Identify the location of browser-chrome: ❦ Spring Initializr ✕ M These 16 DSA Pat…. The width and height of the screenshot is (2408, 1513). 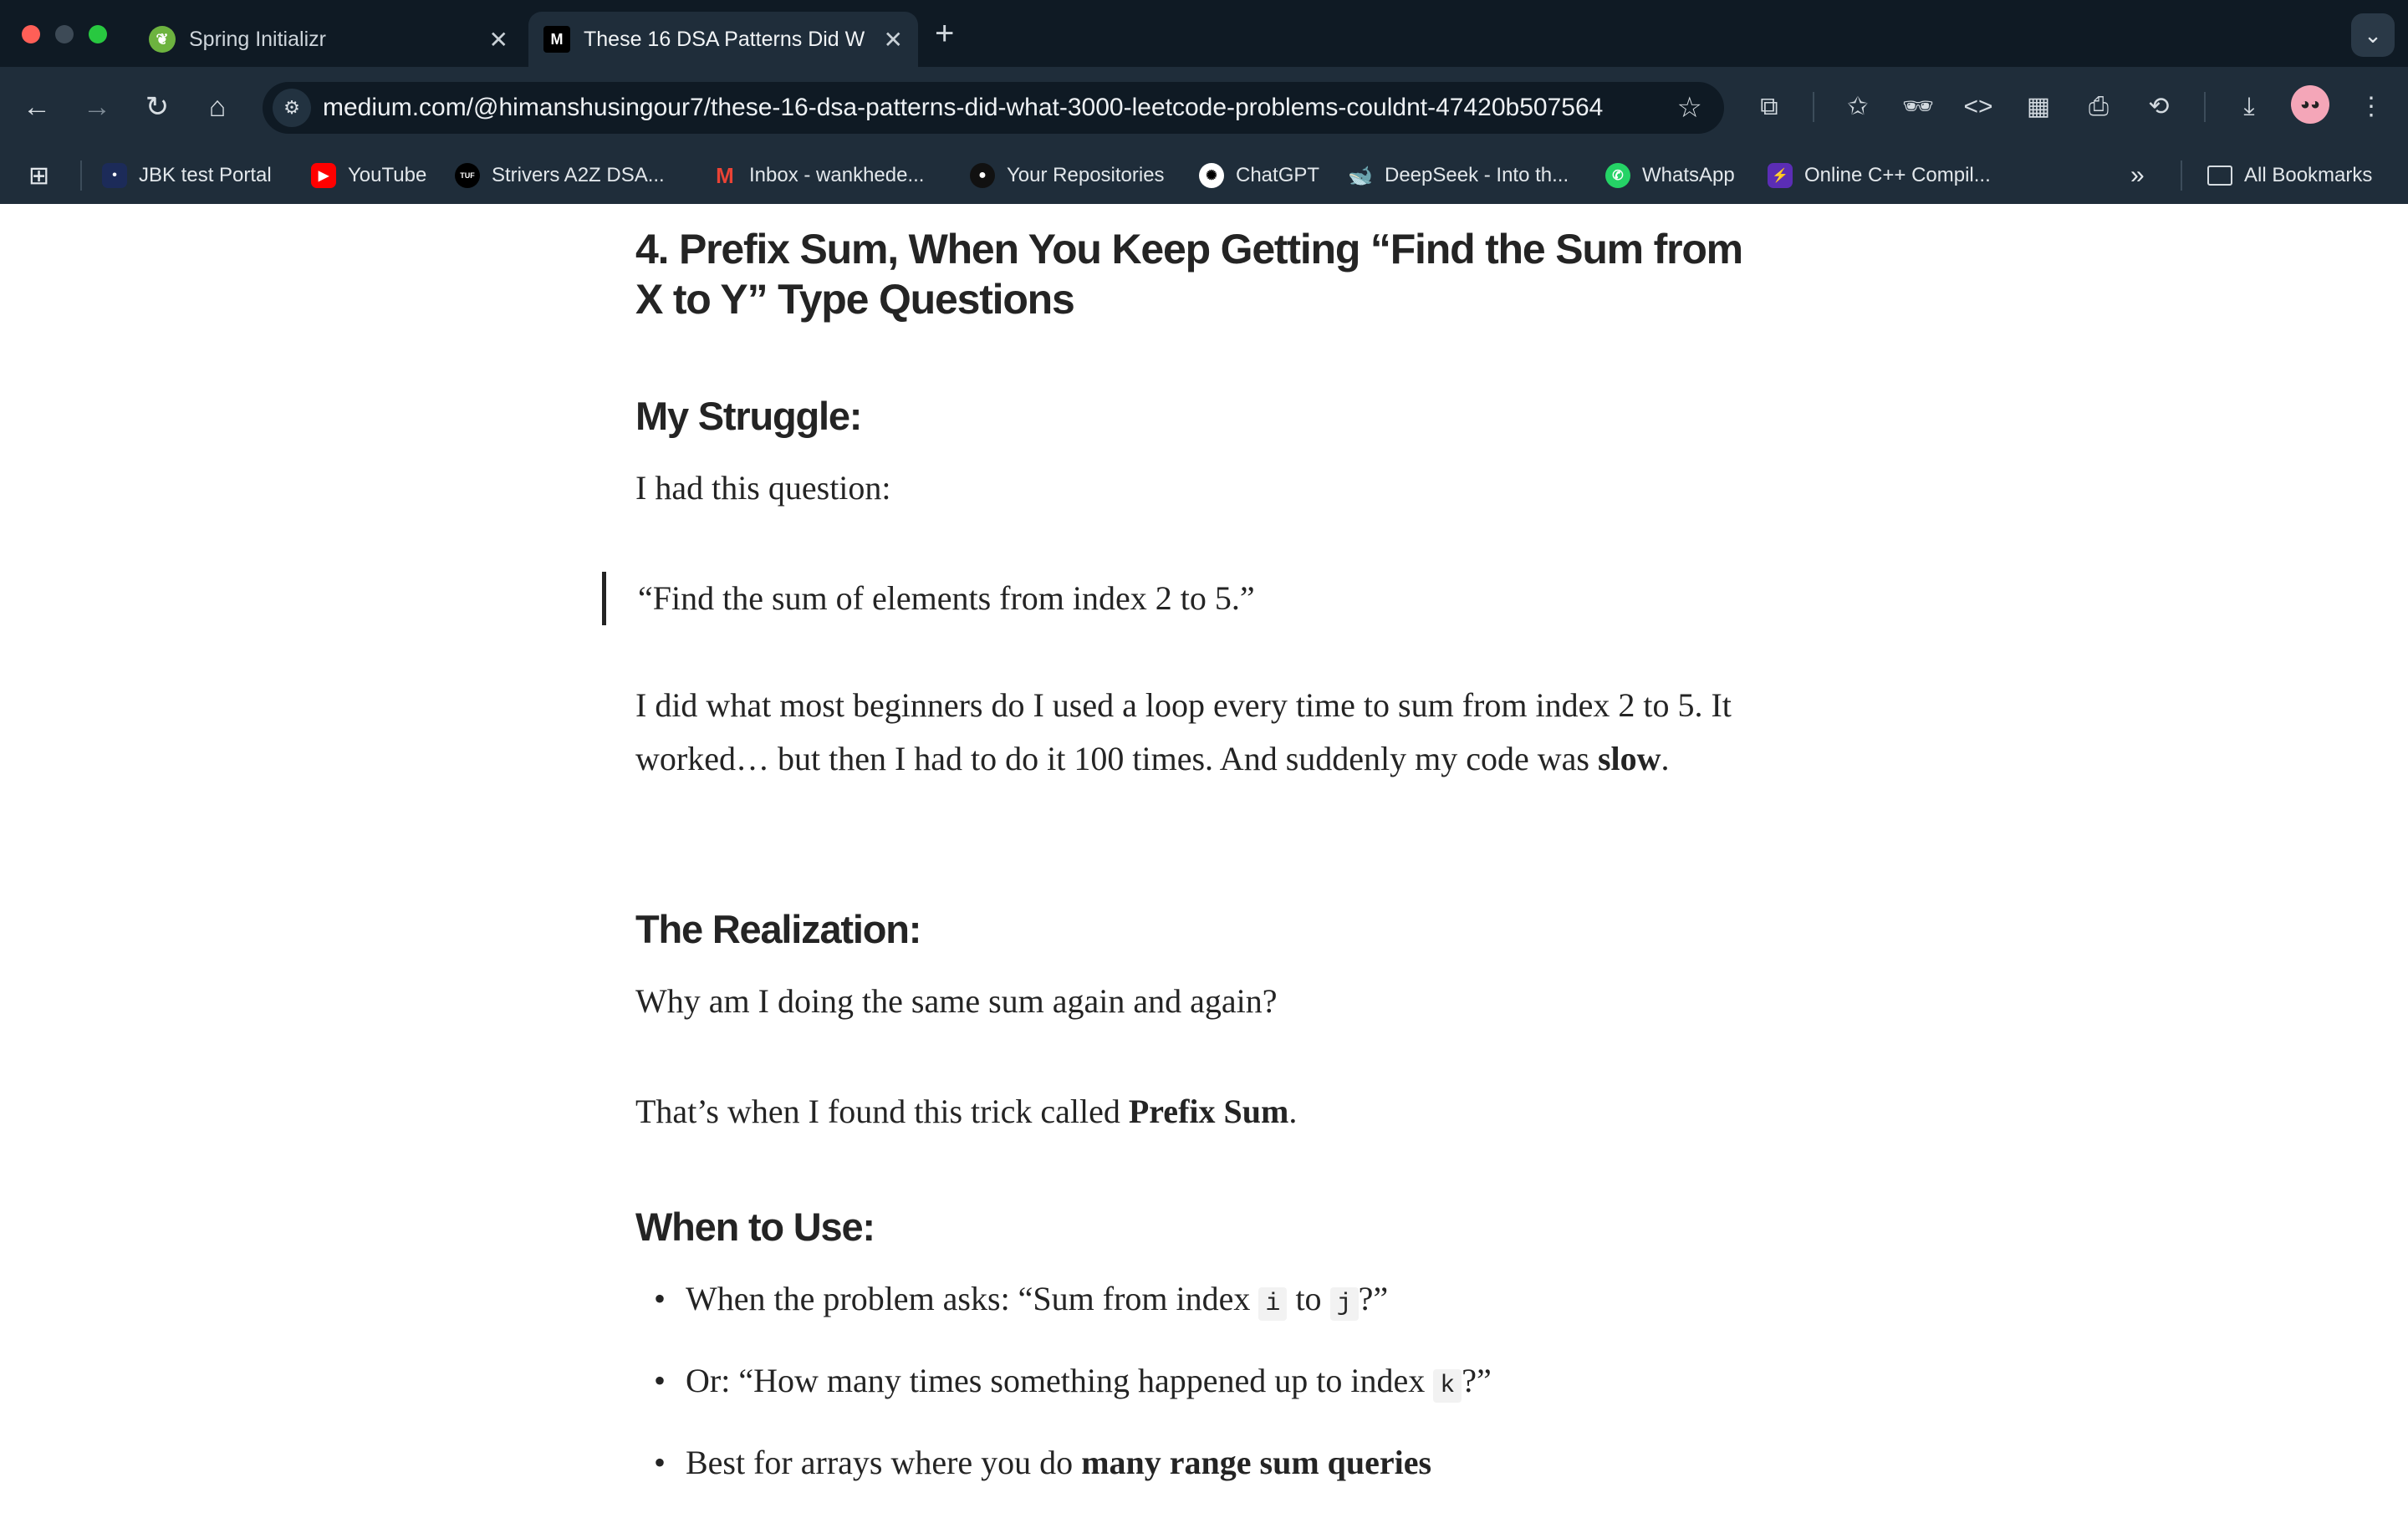
(1204, 102).